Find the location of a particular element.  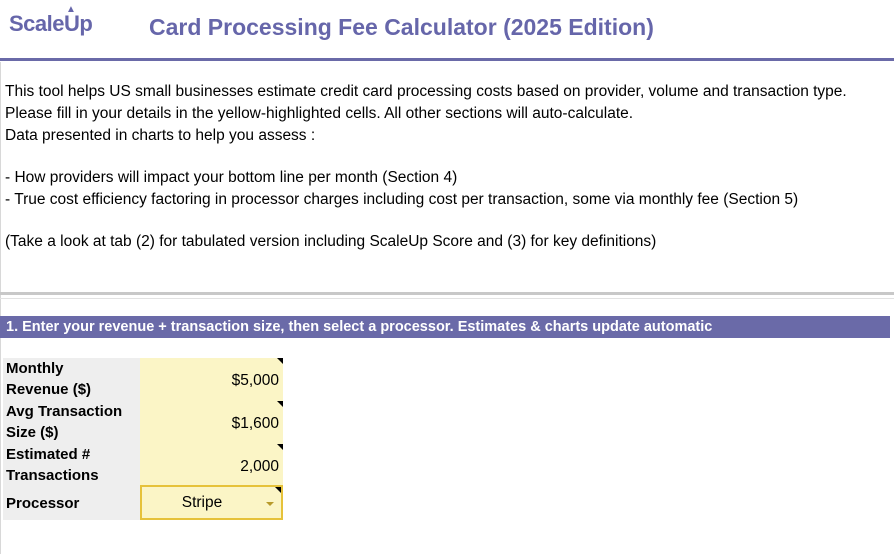

logo-arrow-icon: ▲ is located at coordinates (71, 9).